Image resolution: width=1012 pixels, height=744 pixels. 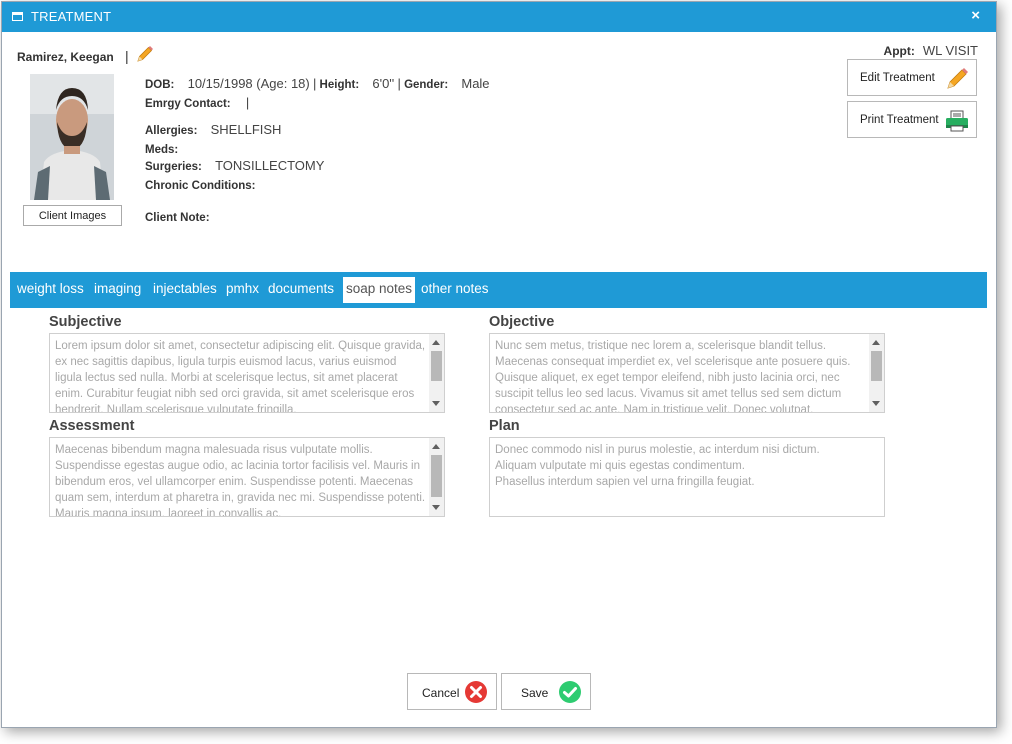 I want to click on allergies-label: Allergies:, so click(x=171, y=131).